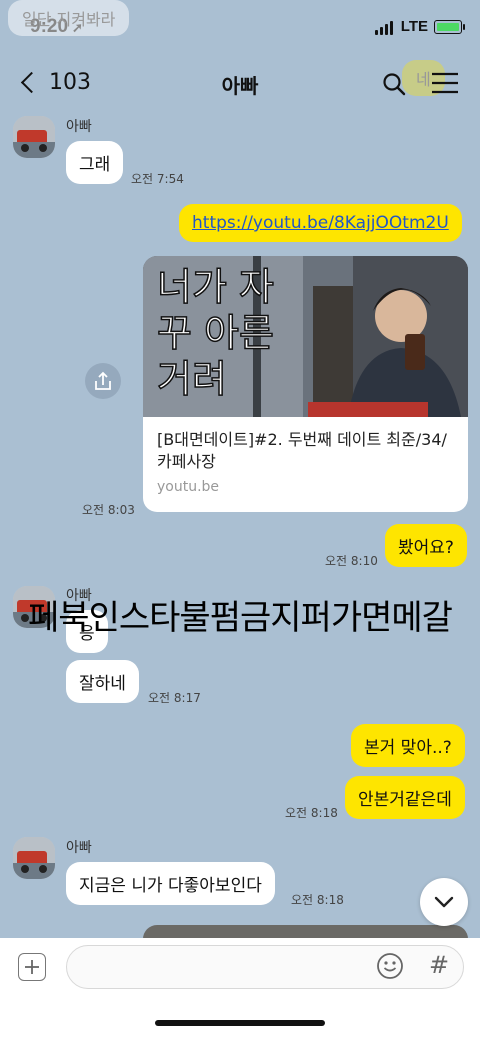  What do you see at coordinates (102, 681) in the screenshot?
I see `message-bubble: 잘하네` at bounding box center [102, 681].